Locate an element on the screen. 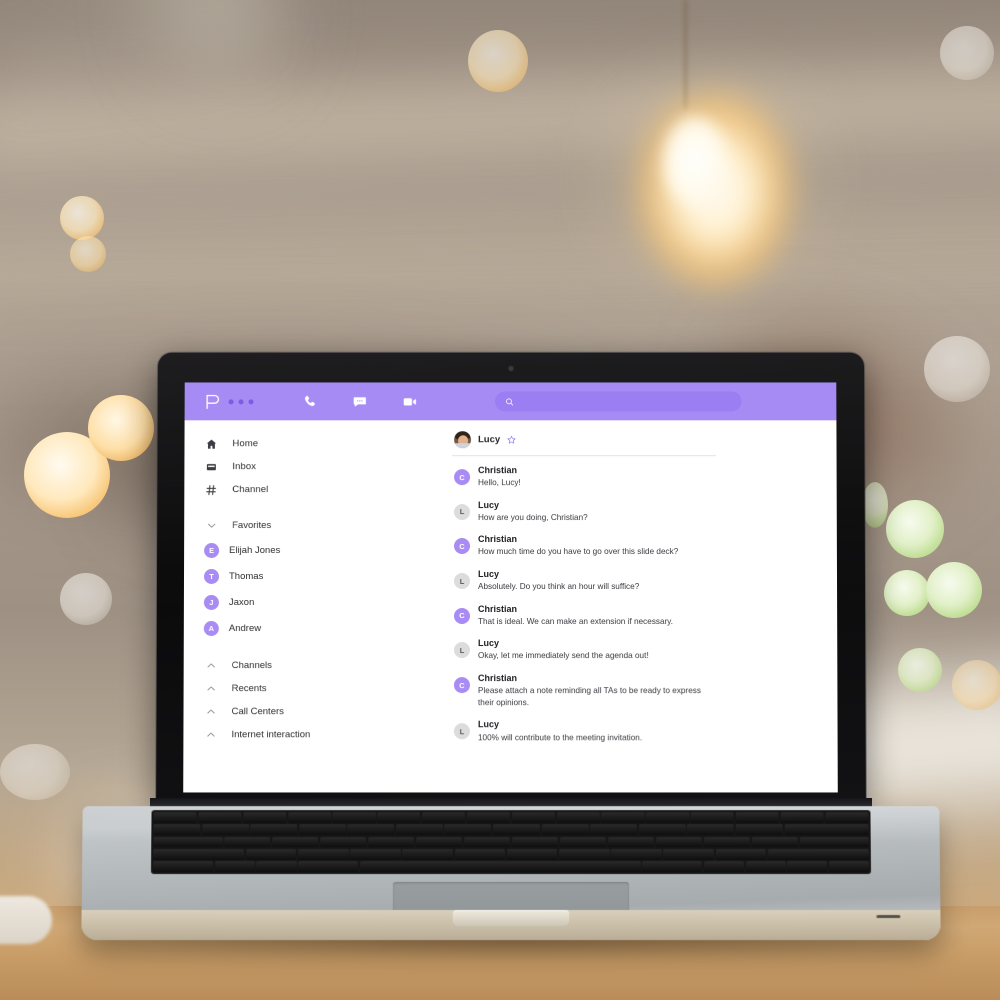  sidebar-group-label: Internet interaction is located at coordinates (271, 735).